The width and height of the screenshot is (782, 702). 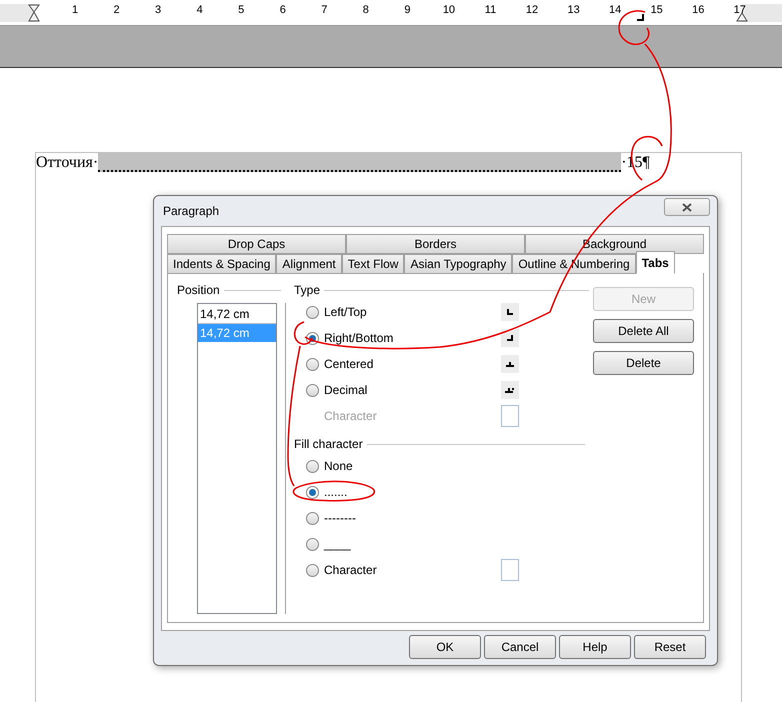 I want to click on ruler-number: 17, so click(x=740, y=10).